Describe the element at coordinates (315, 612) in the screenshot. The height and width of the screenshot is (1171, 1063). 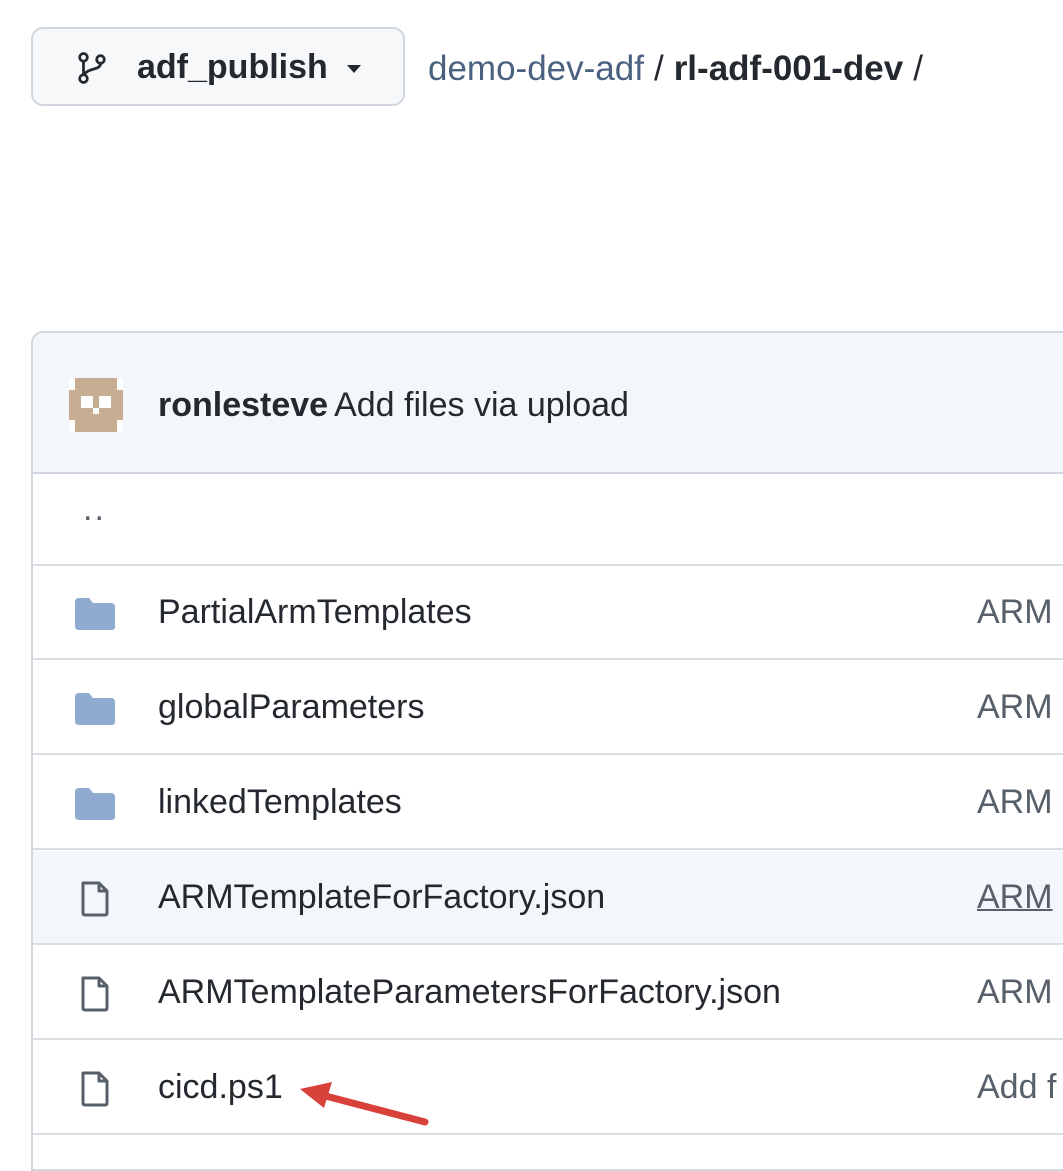
I see `file-name-link: PartialArmTemplates` at that location.